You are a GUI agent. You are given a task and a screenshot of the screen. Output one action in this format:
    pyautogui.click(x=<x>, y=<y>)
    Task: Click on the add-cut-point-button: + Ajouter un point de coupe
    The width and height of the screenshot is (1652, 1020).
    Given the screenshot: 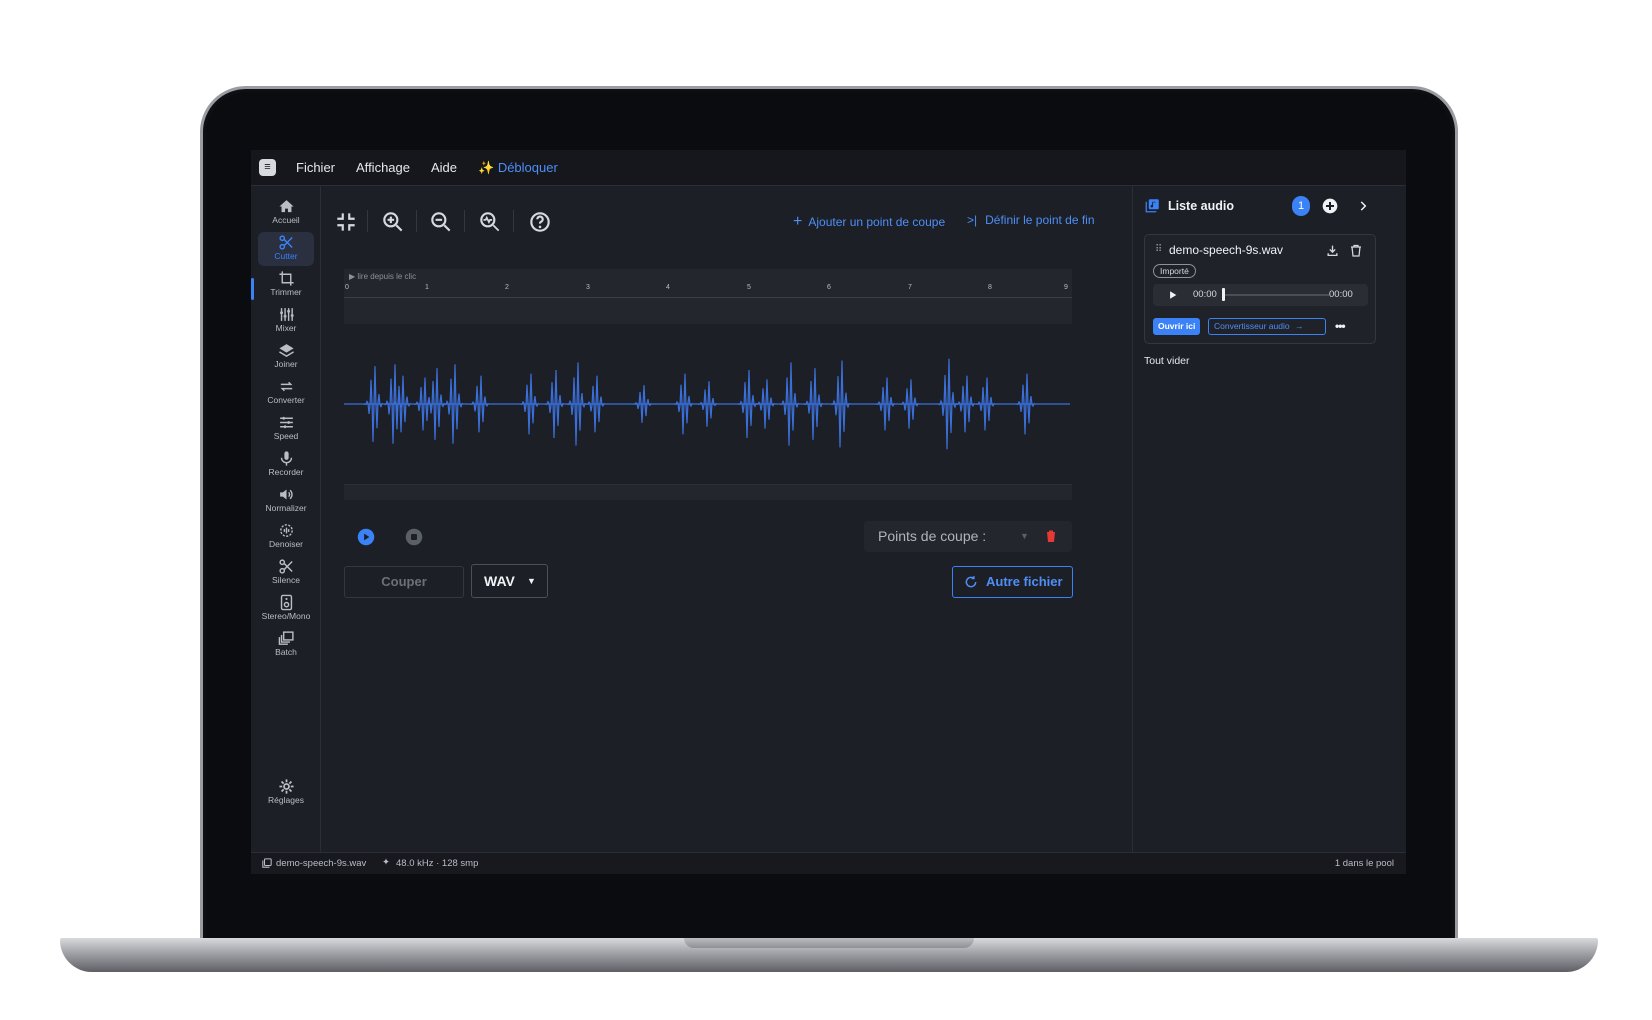 What is the action you would take?
    pyautogui.click(x=869, y=222)
    